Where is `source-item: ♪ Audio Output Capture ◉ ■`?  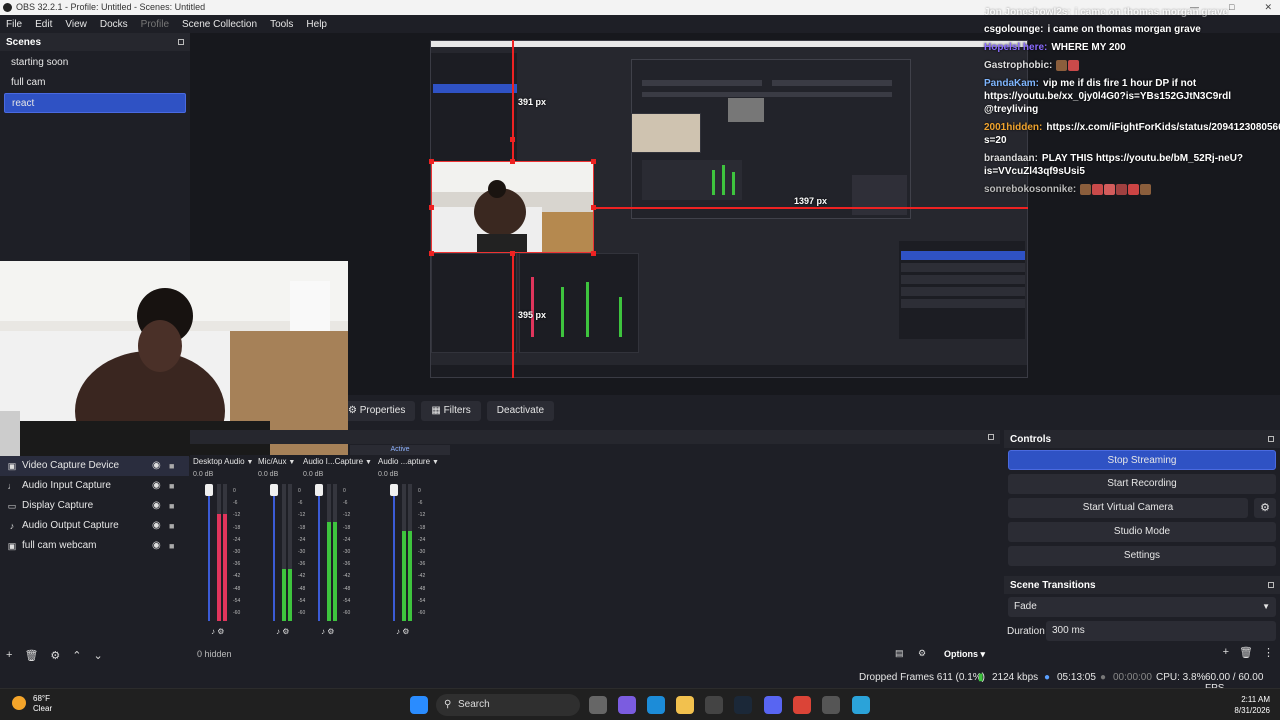
source-item: ♪ Audio Output Capture ◉ ■ is located at coordinates (94, 526).